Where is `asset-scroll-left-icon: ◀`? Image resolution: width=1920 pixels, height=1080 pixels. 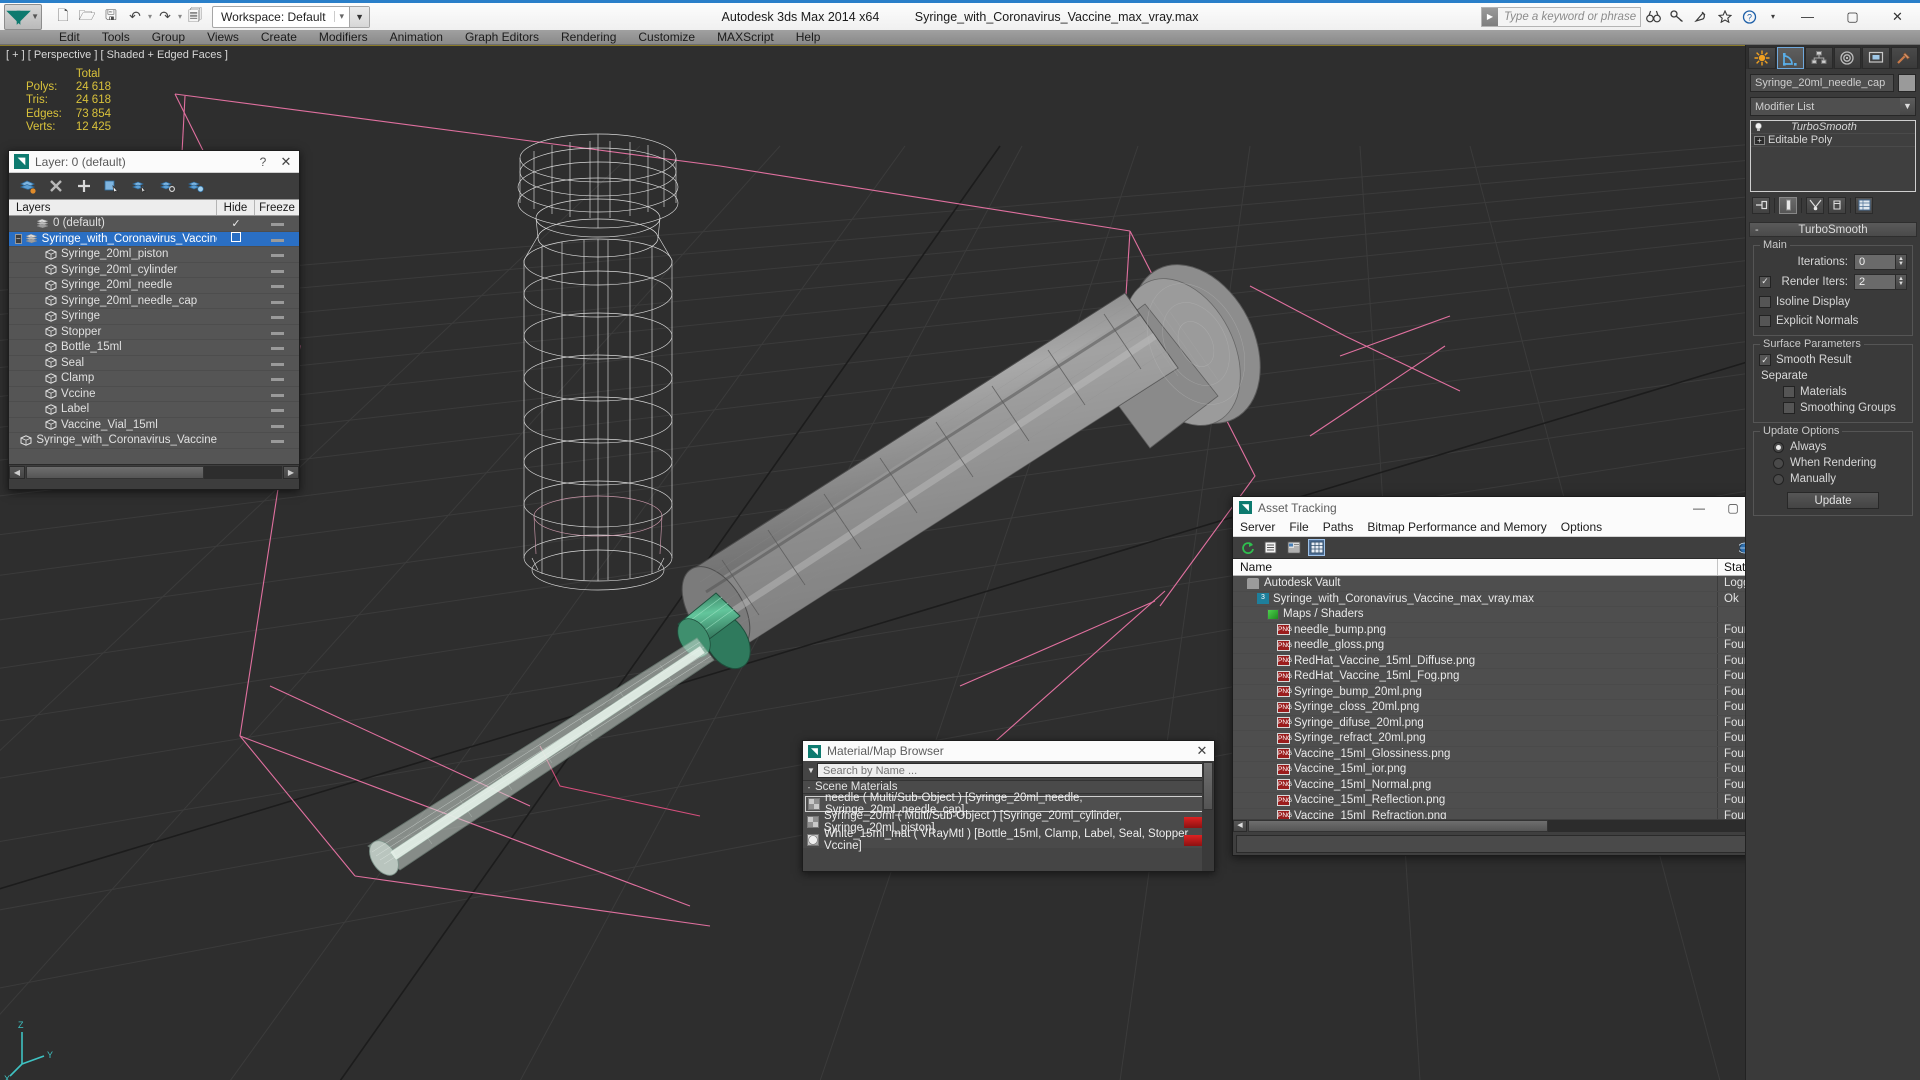
asset-scroll-left-icon: ◀ is located at coordinates (1240, 826).